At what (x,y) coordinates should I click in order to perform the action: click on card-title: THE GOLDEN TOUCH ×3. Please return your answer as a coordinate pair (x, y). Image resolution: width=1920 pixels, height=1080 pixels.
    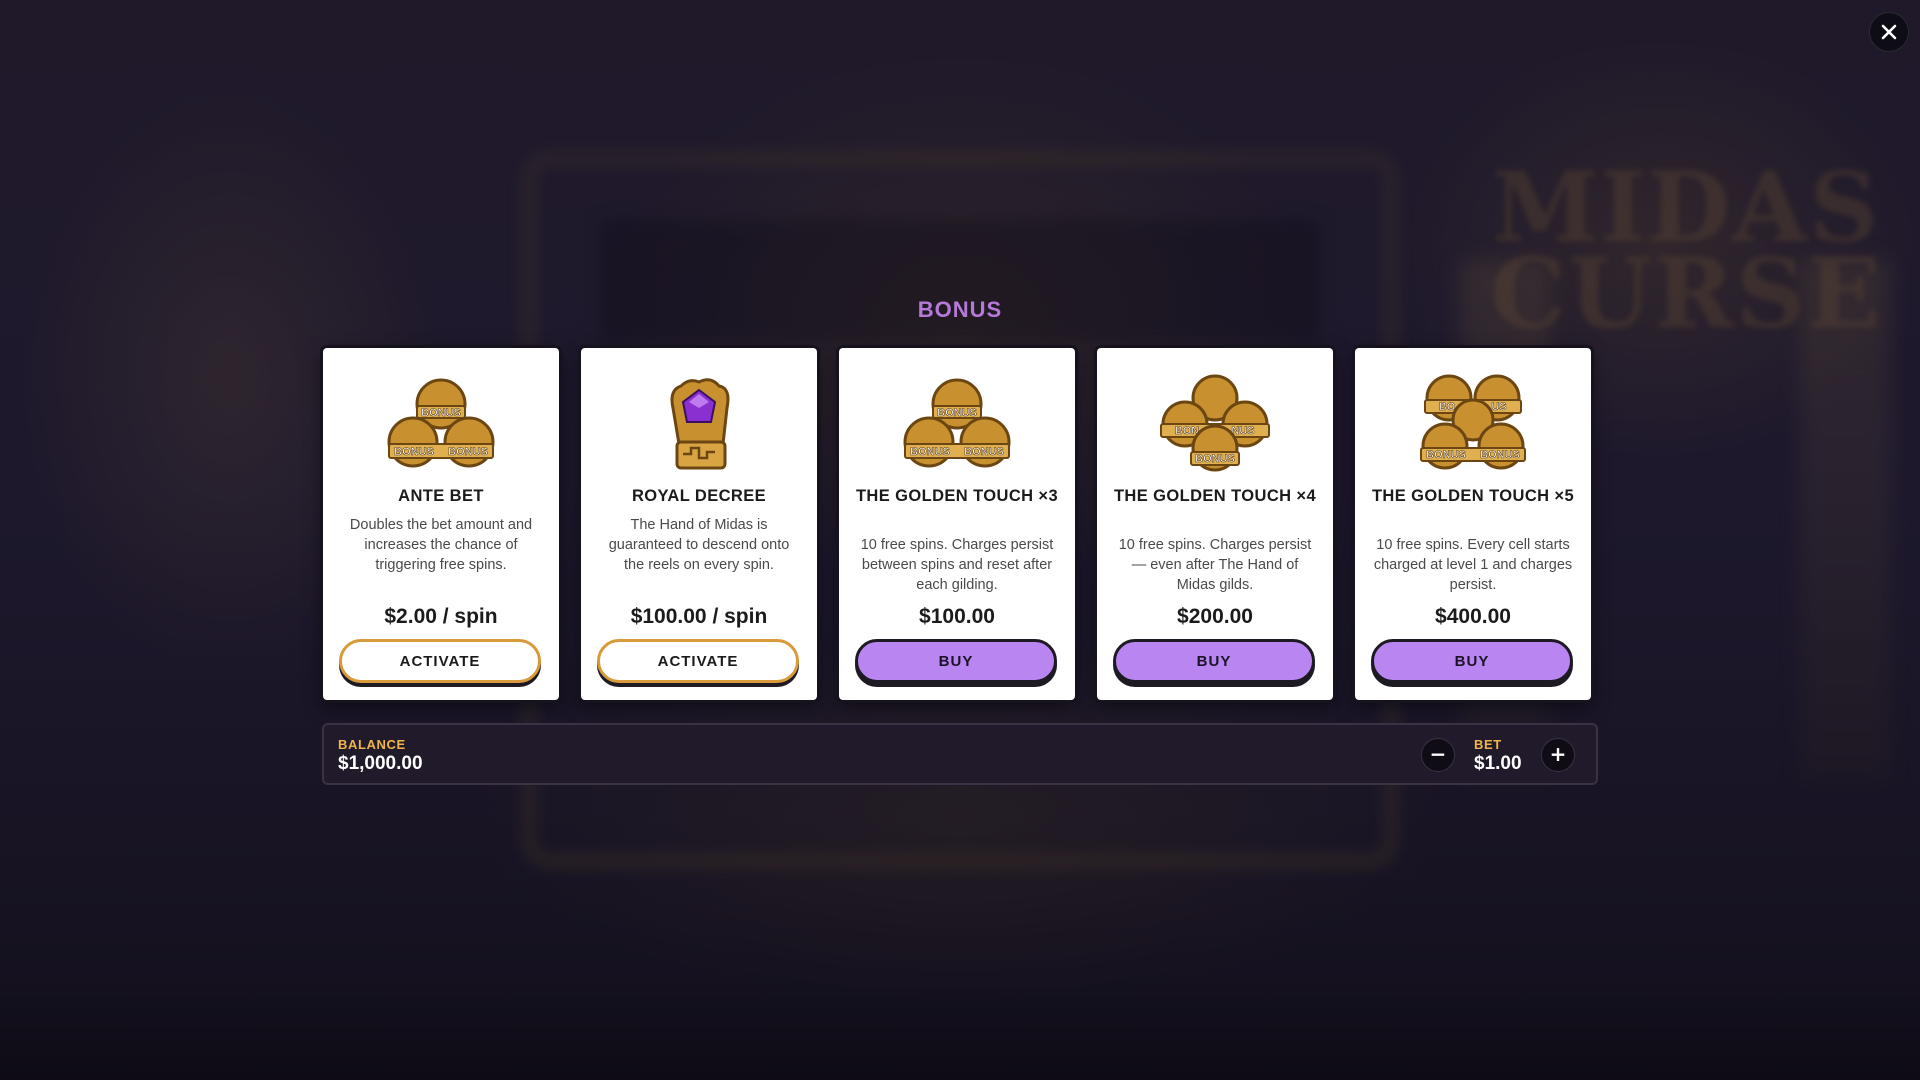
    Looking at the image, I should click on (957, 496).